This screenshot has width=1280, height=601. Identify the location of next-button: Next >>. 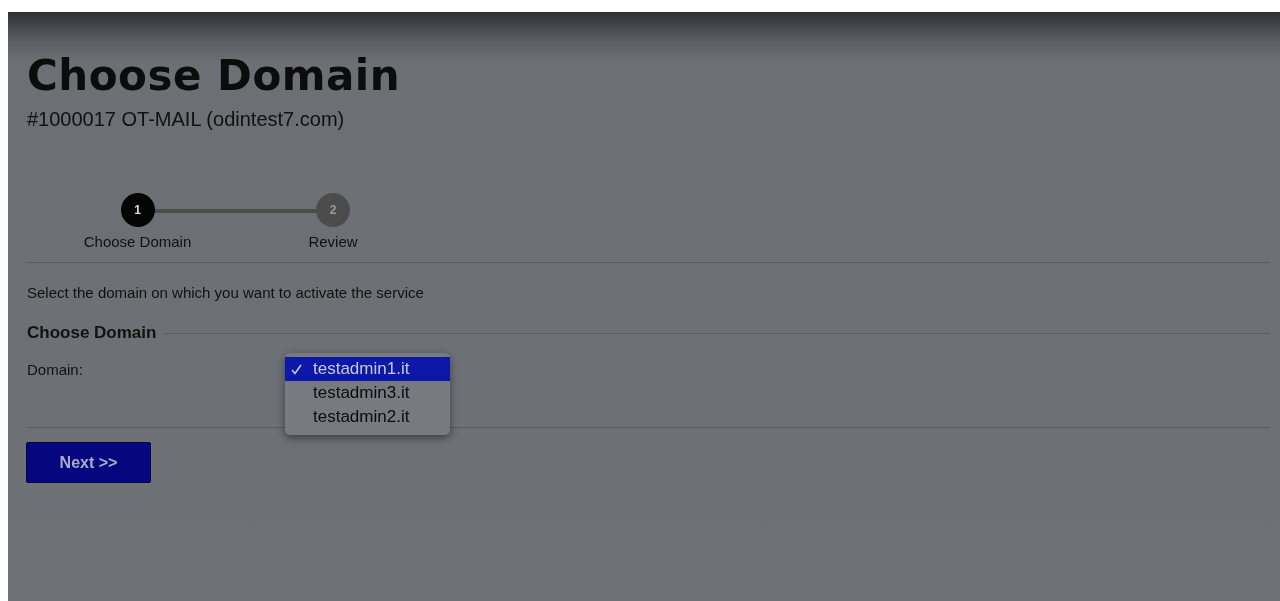
(88, 462).